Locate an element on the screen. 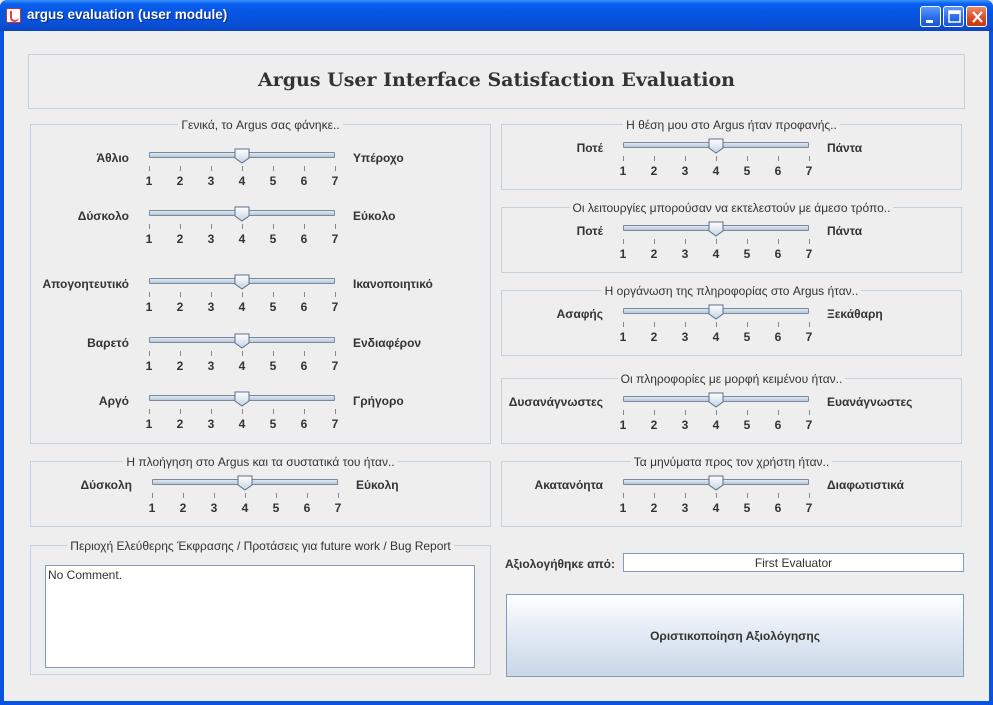 This screenshot has height=705, width=993. slider-left-label: Απογοητευτικό is located at coordinates (85, 284).